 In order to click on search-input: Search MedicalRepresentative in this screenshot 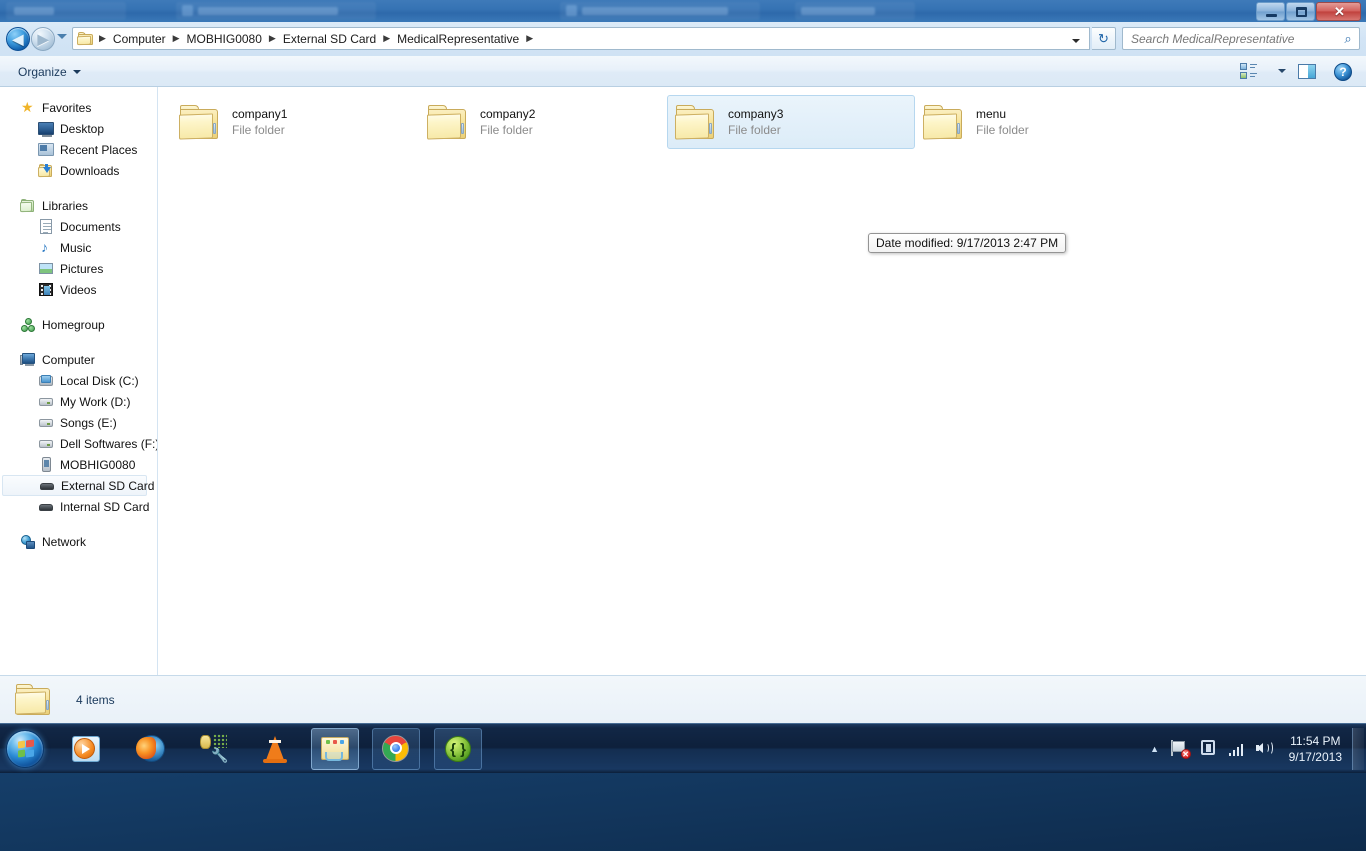, I will do `click(1230, 39)`.